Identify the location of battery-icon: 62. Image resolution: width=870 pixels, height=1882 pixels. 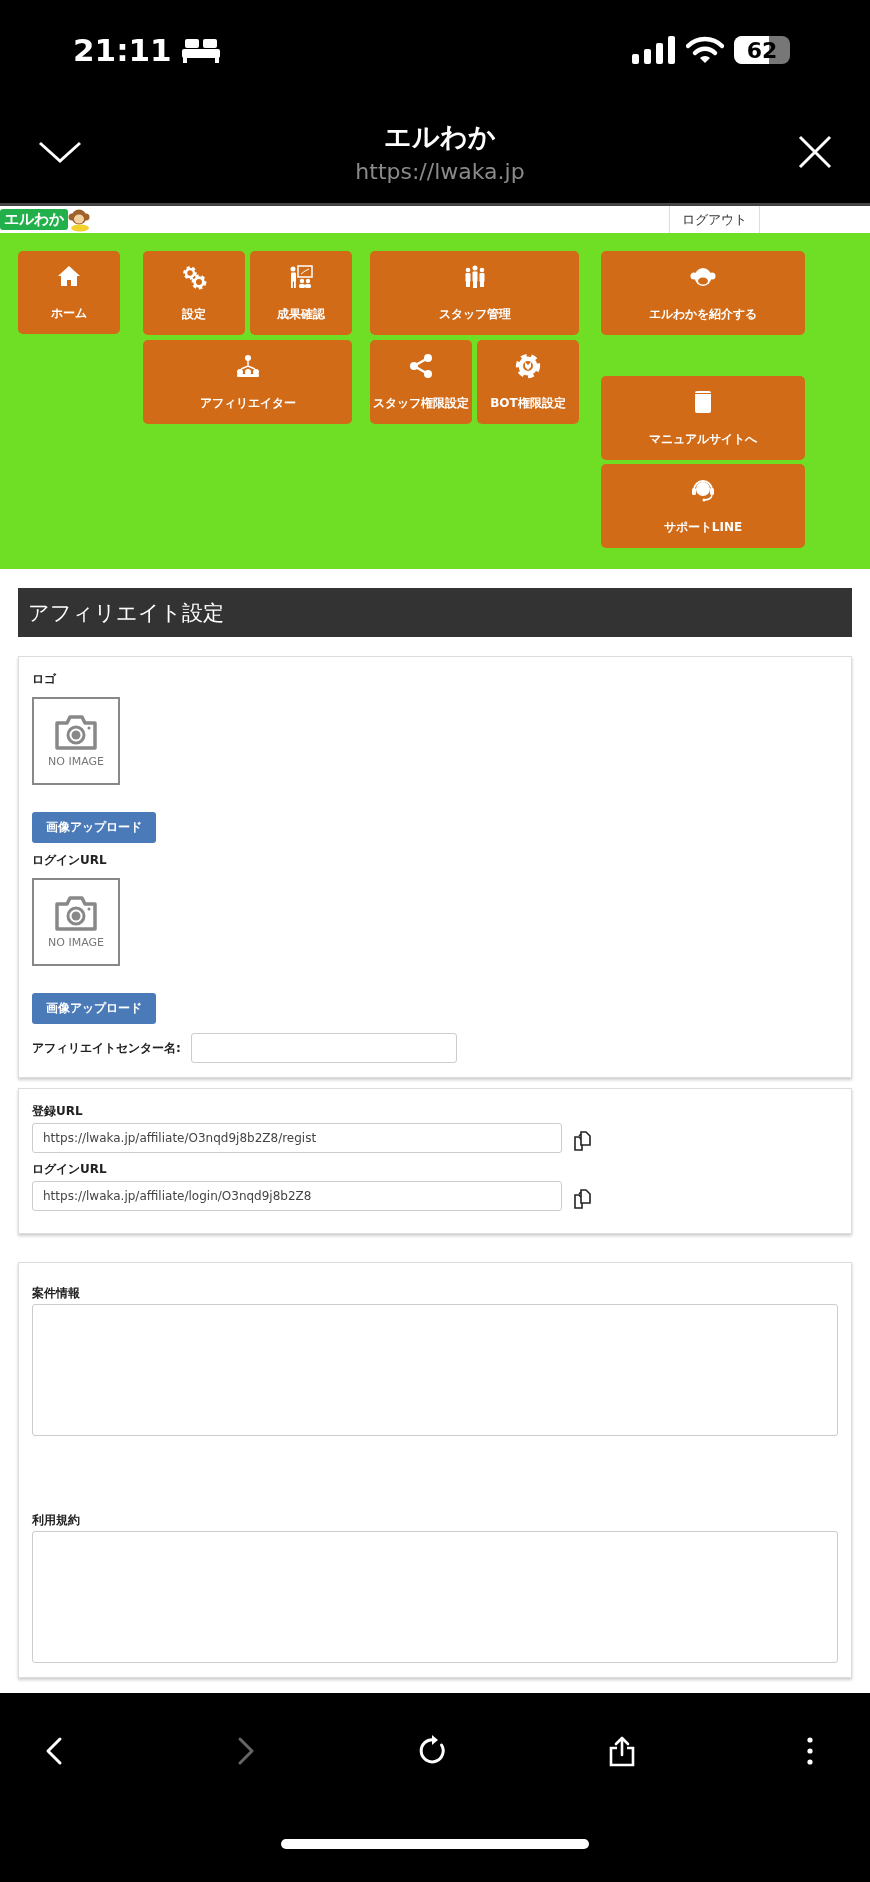
(762, 50).